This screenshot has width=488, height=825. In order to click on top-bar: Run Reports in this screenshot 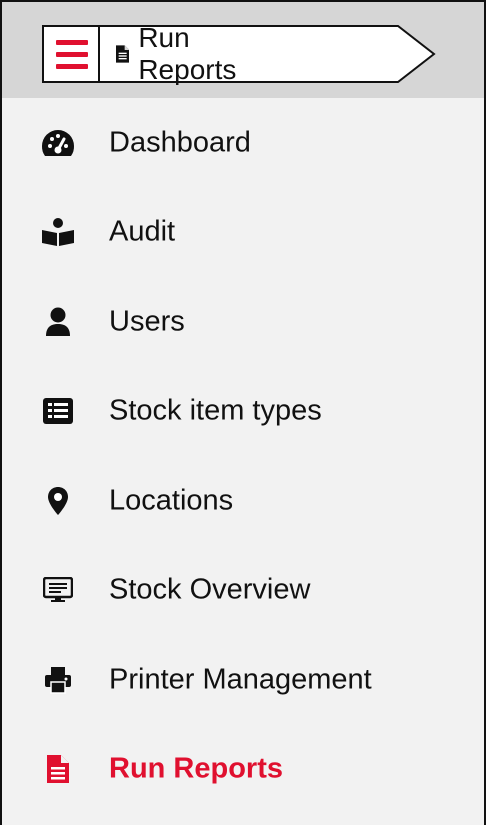, I will do `click(243, 50)`.